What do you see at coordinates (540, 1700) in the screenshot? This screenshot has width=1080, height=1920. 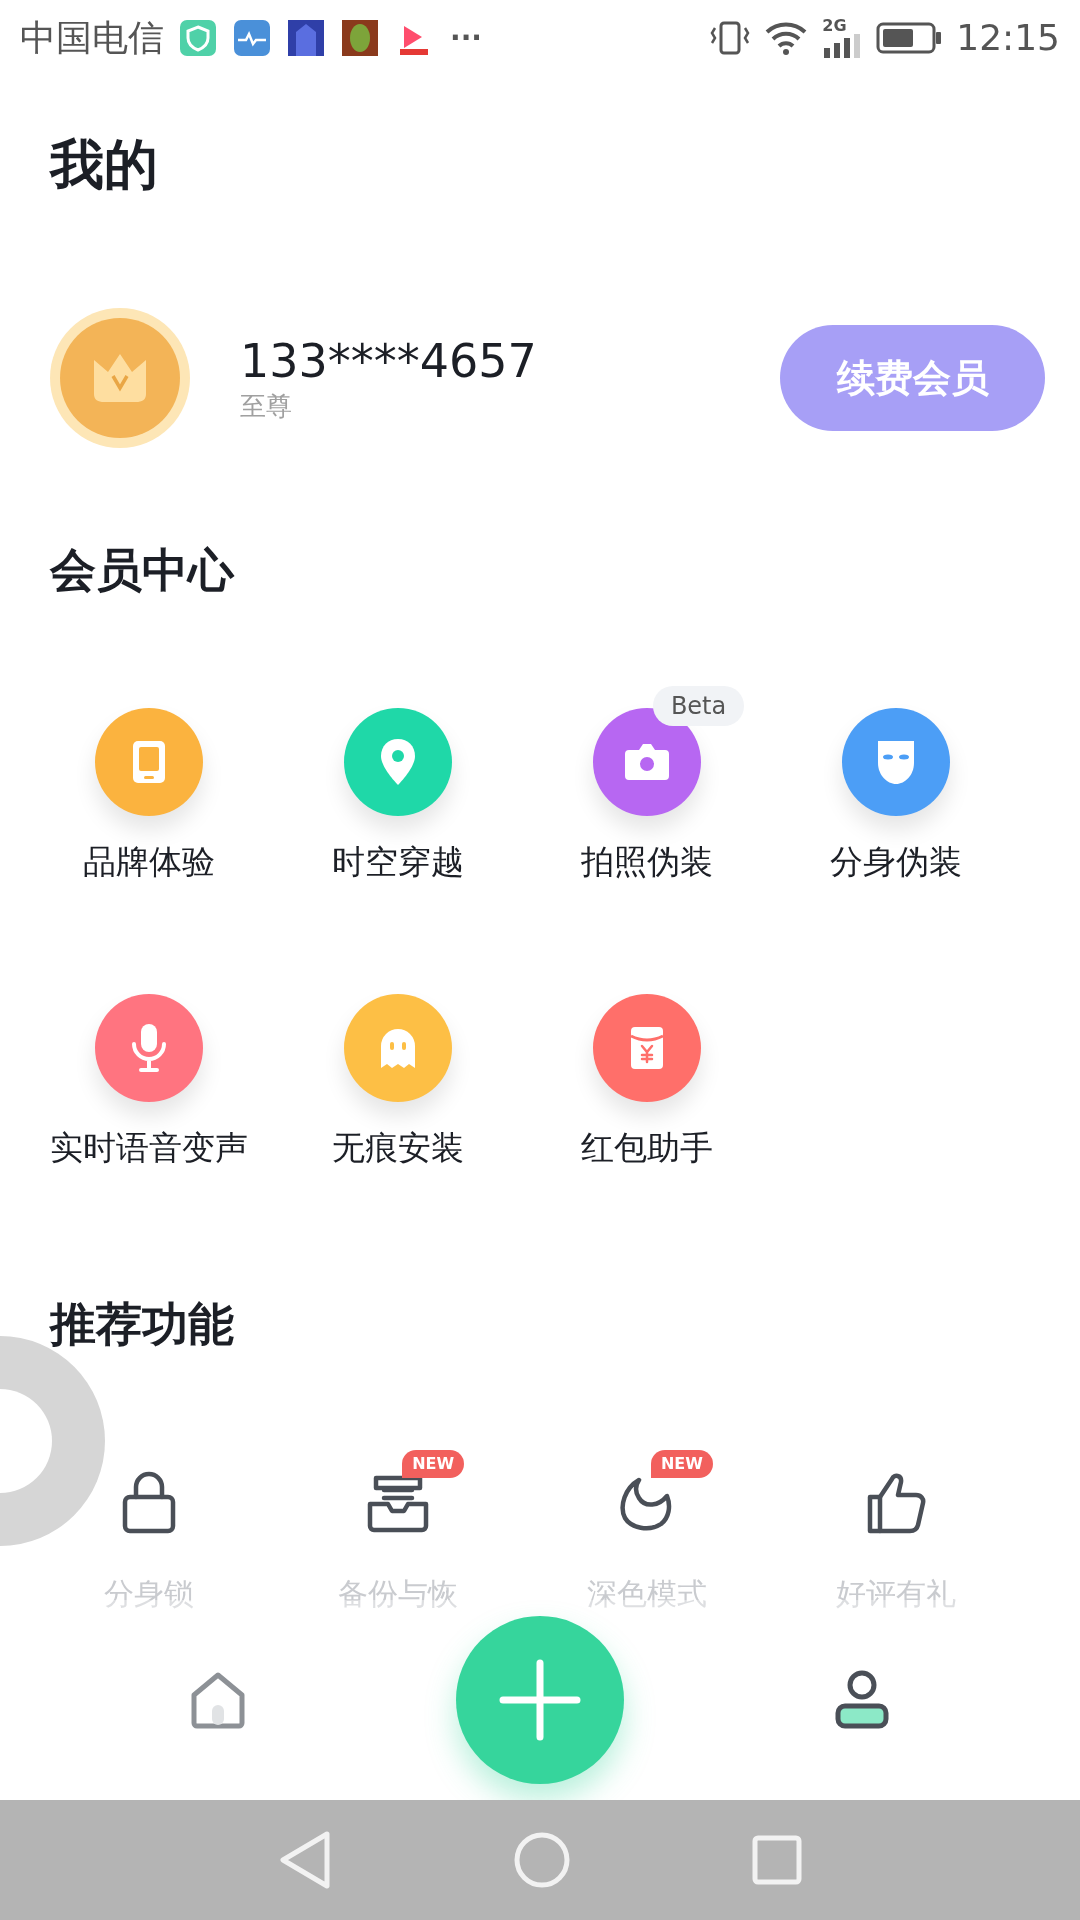 I see `plus-icon` at bounding box center [540, 1700].